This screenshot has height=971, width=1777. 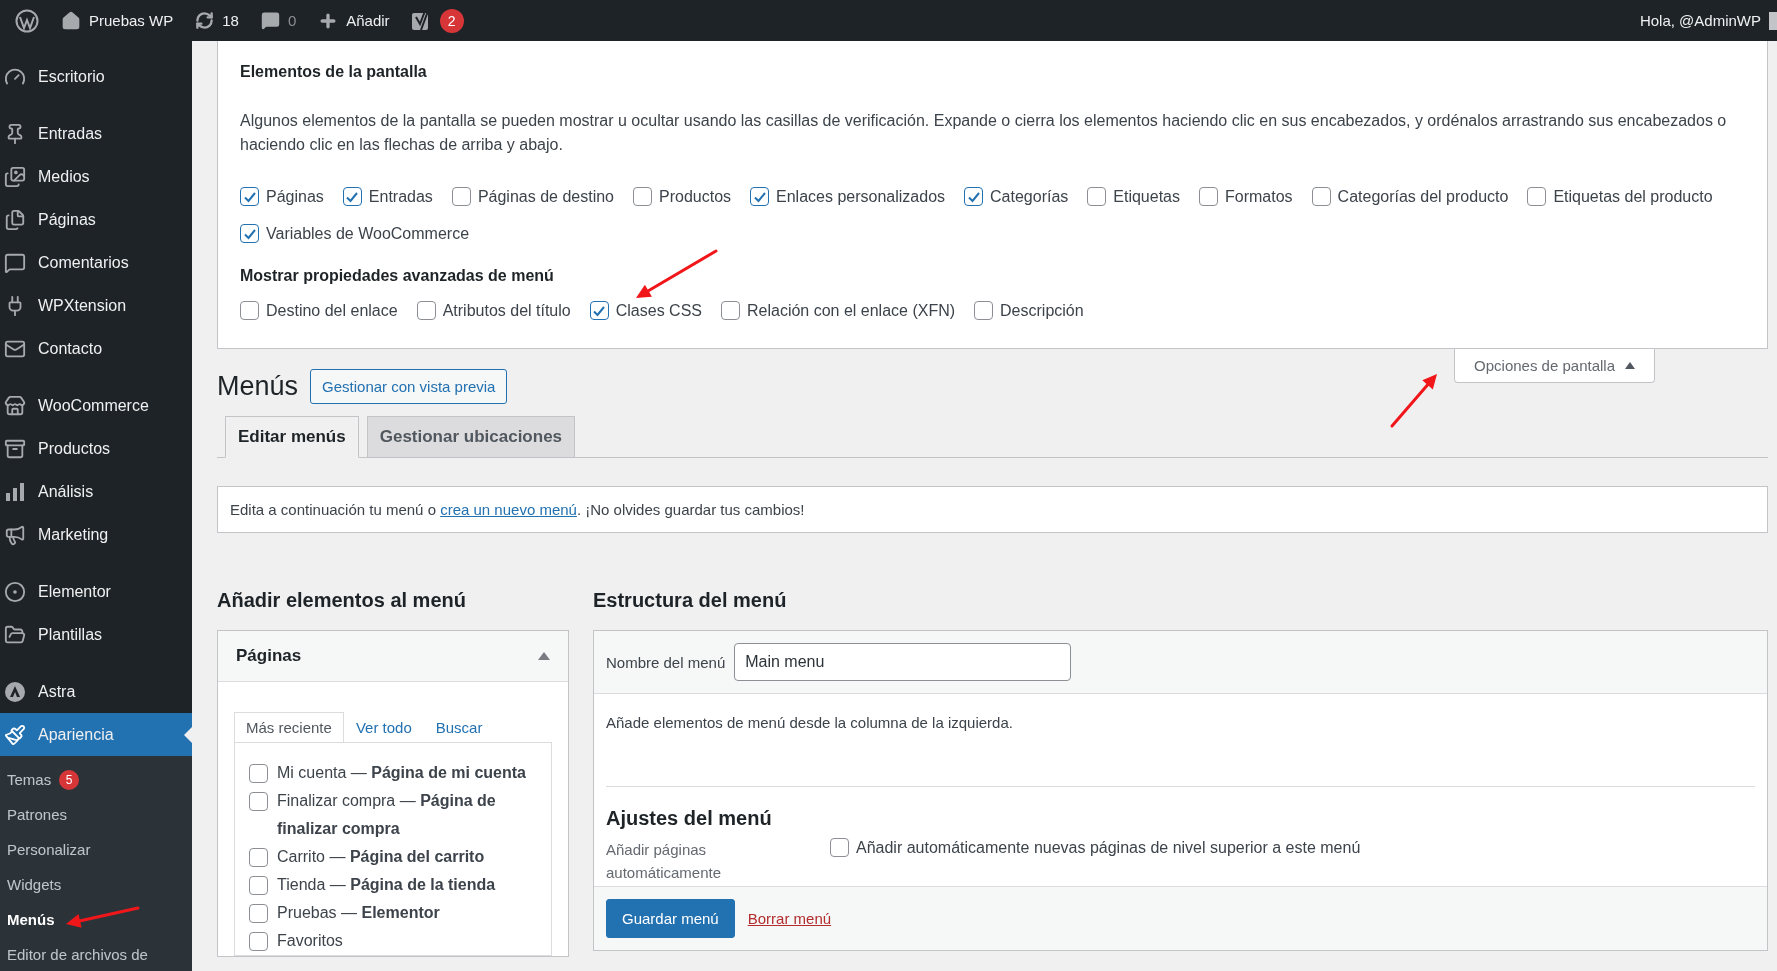 What do you see at coordinates (1029, 196) in the screenshot?
I see `checkbox-label: Categorías` at bounding box center [1029, 196].